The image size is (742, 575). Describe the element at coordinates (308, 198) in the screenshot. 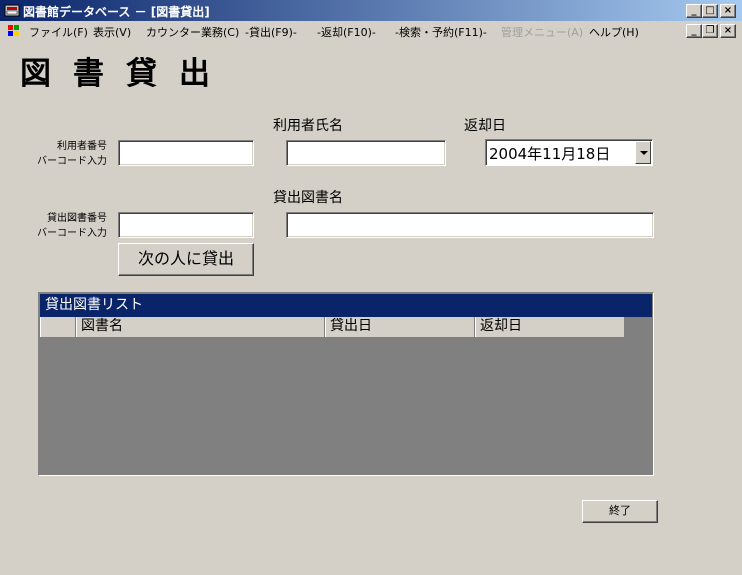

I see `book-title-label: 貸出図書名` at that location.